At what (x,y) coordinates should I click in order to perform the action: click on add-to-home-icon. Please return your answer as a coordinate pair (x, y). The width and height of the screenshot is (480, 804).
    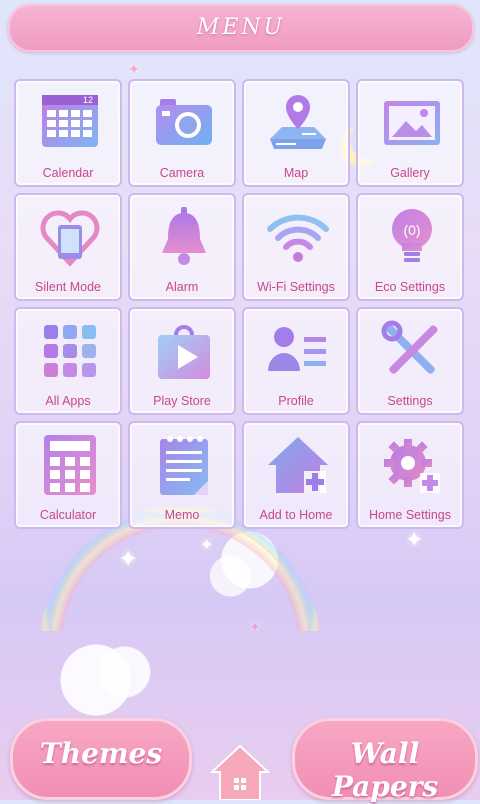
    Looking at the image, I should click on (298, 465).